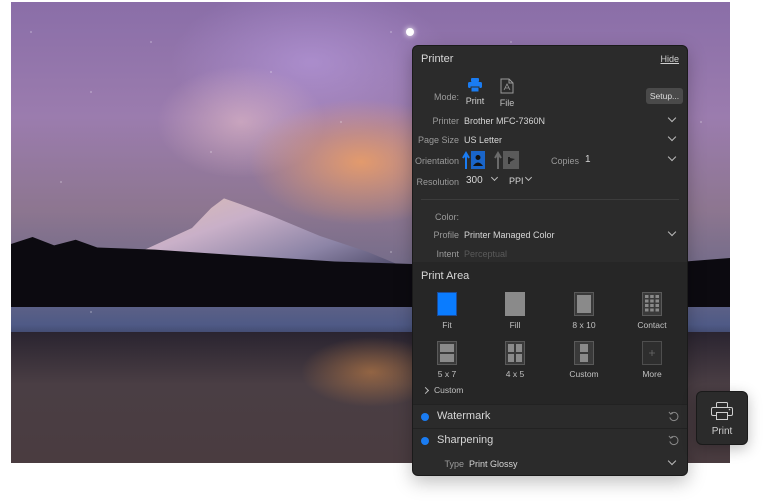  I want to click on page-size-chevron-down-icon, so click(672, 137).